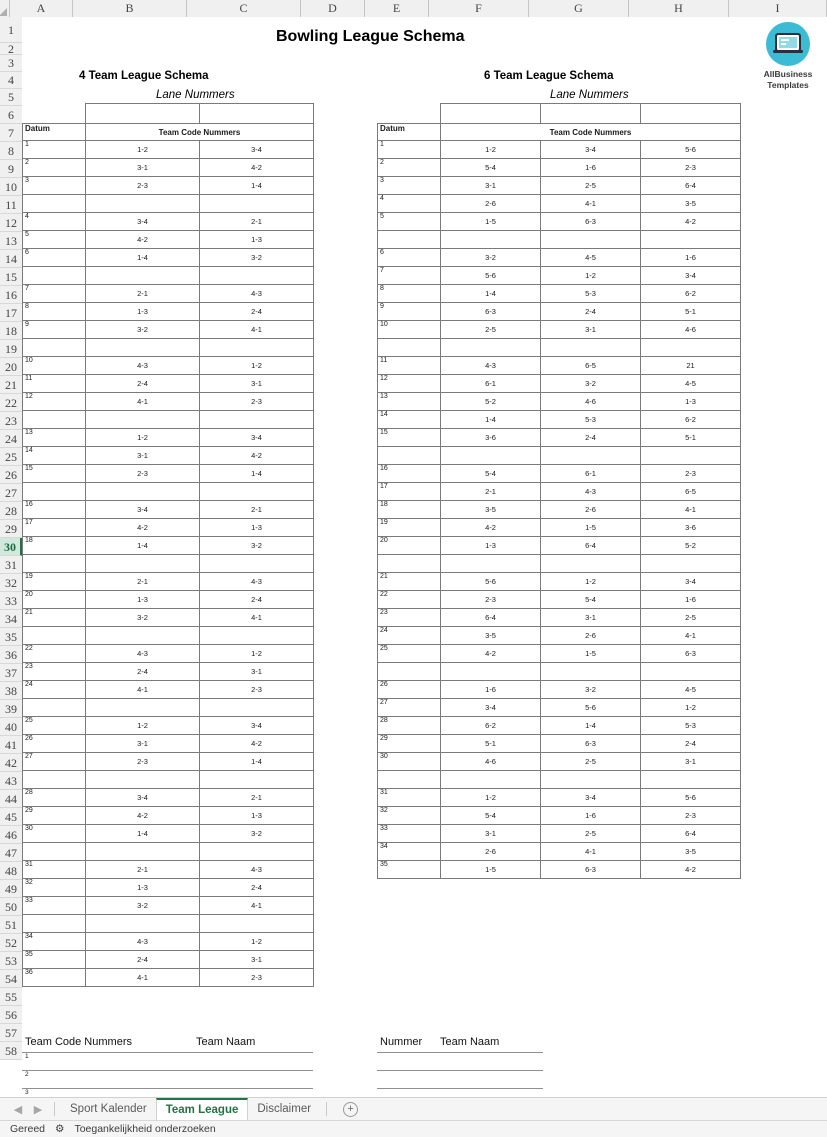 The image size is (827, 1137). What do you see at coordinates (351, 1109) in the screenshot?
I see `add-sheet-button: +` at bounding box center [351, 1109].